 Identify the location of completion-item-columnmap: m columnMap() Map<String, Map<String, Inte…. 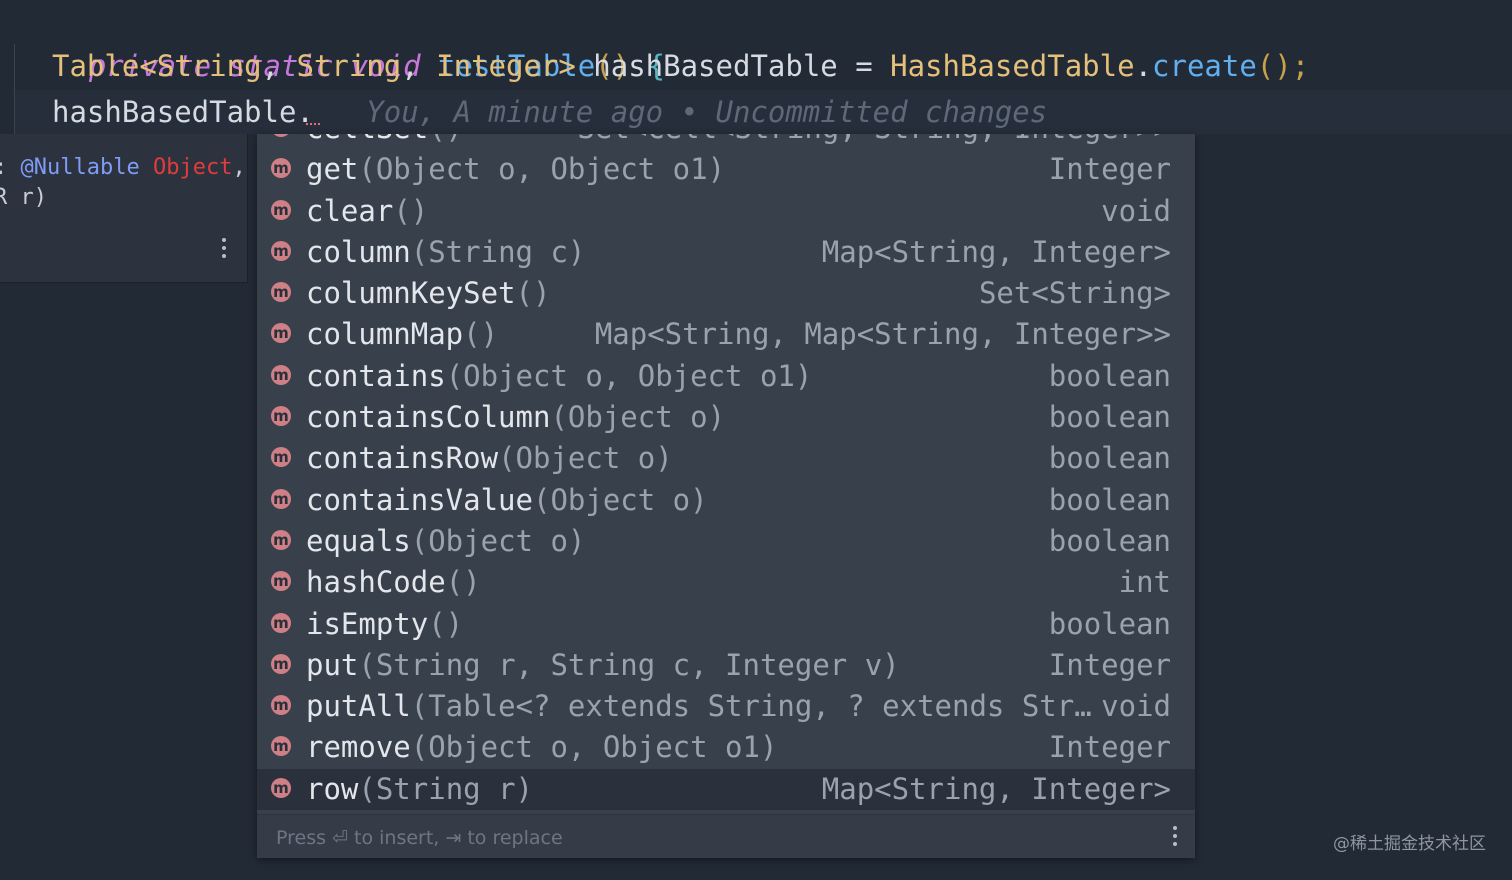
(726, 334).